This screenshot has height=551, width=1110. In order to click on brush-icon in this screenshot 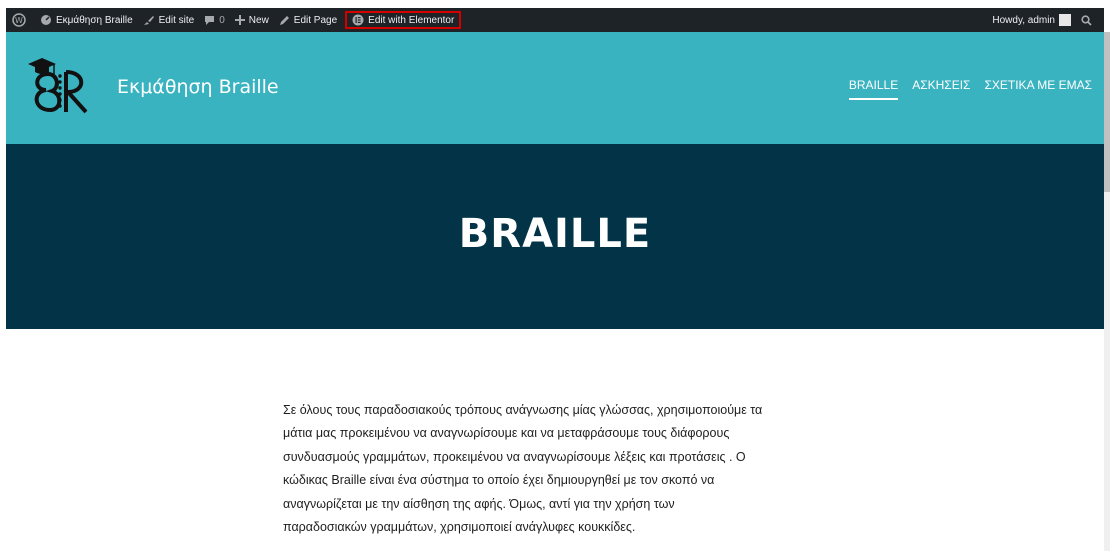, I will do `click(148, 20)`.